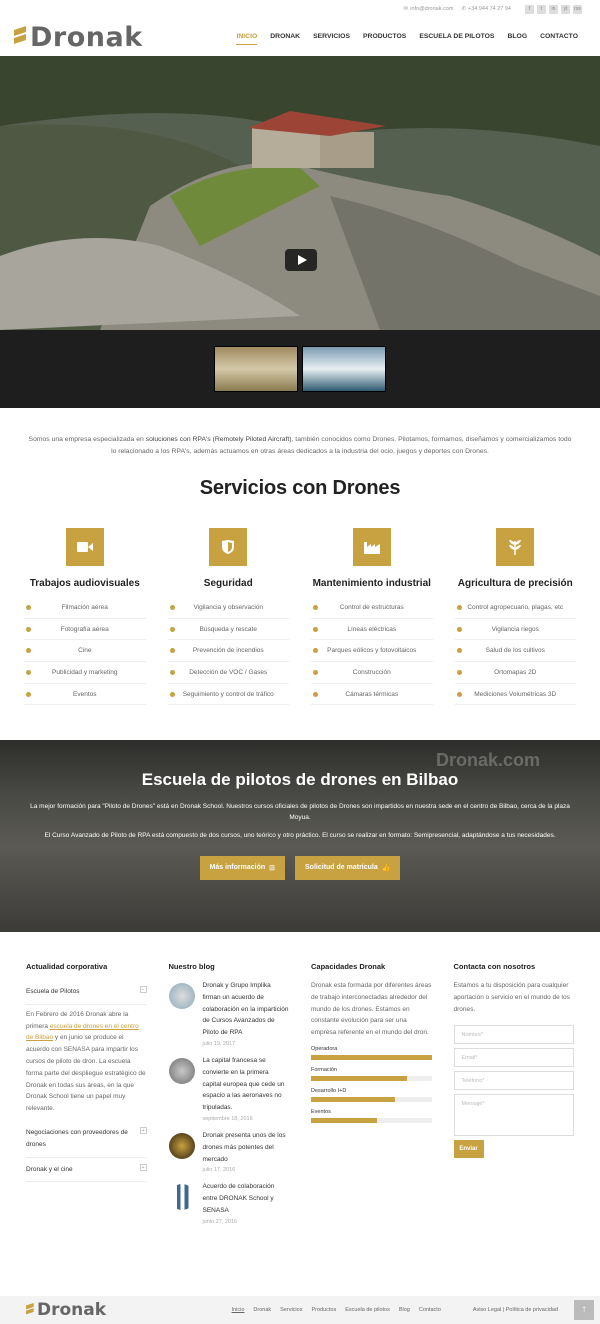 This screenshot has height=1324, width=600. Describe the element at coordinates (513, 1035) in the screenshot. I see `name-field: Nombre*` at that location.